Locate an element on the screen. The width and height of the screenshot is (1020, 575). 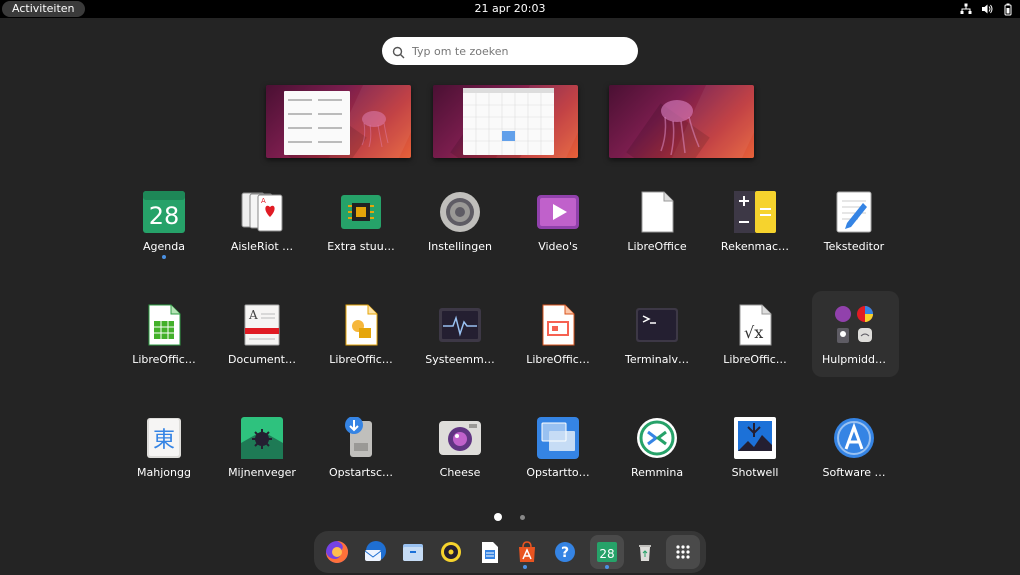
impress-icon is located at coordinates (558, 325).